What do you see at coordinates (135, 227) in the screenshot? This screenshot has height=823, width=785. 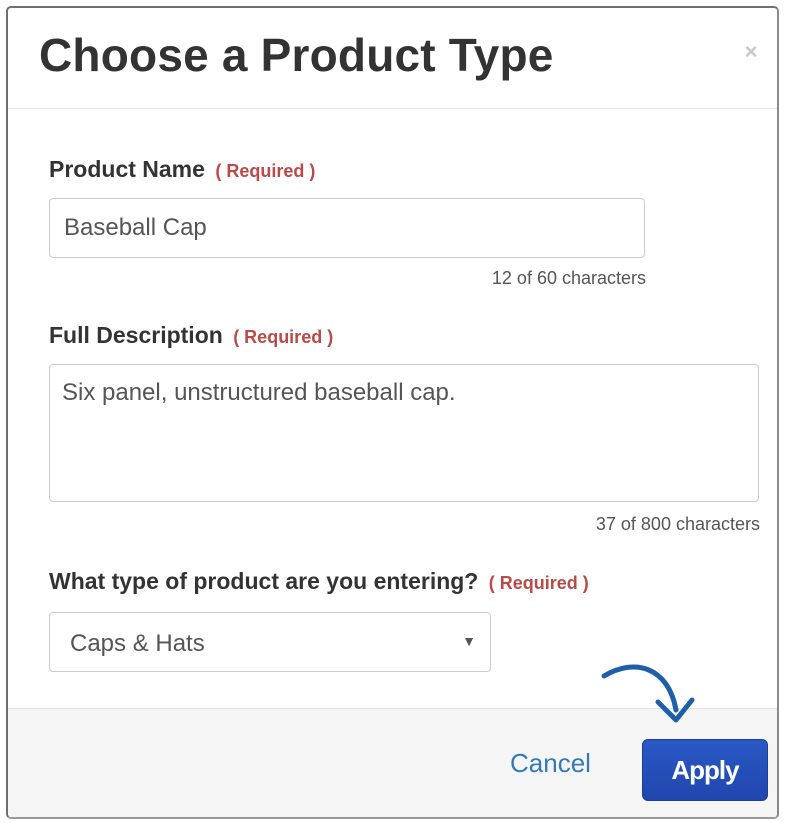 I see `product-name-value: Baseball Cap` at bounding box center [135, 227].